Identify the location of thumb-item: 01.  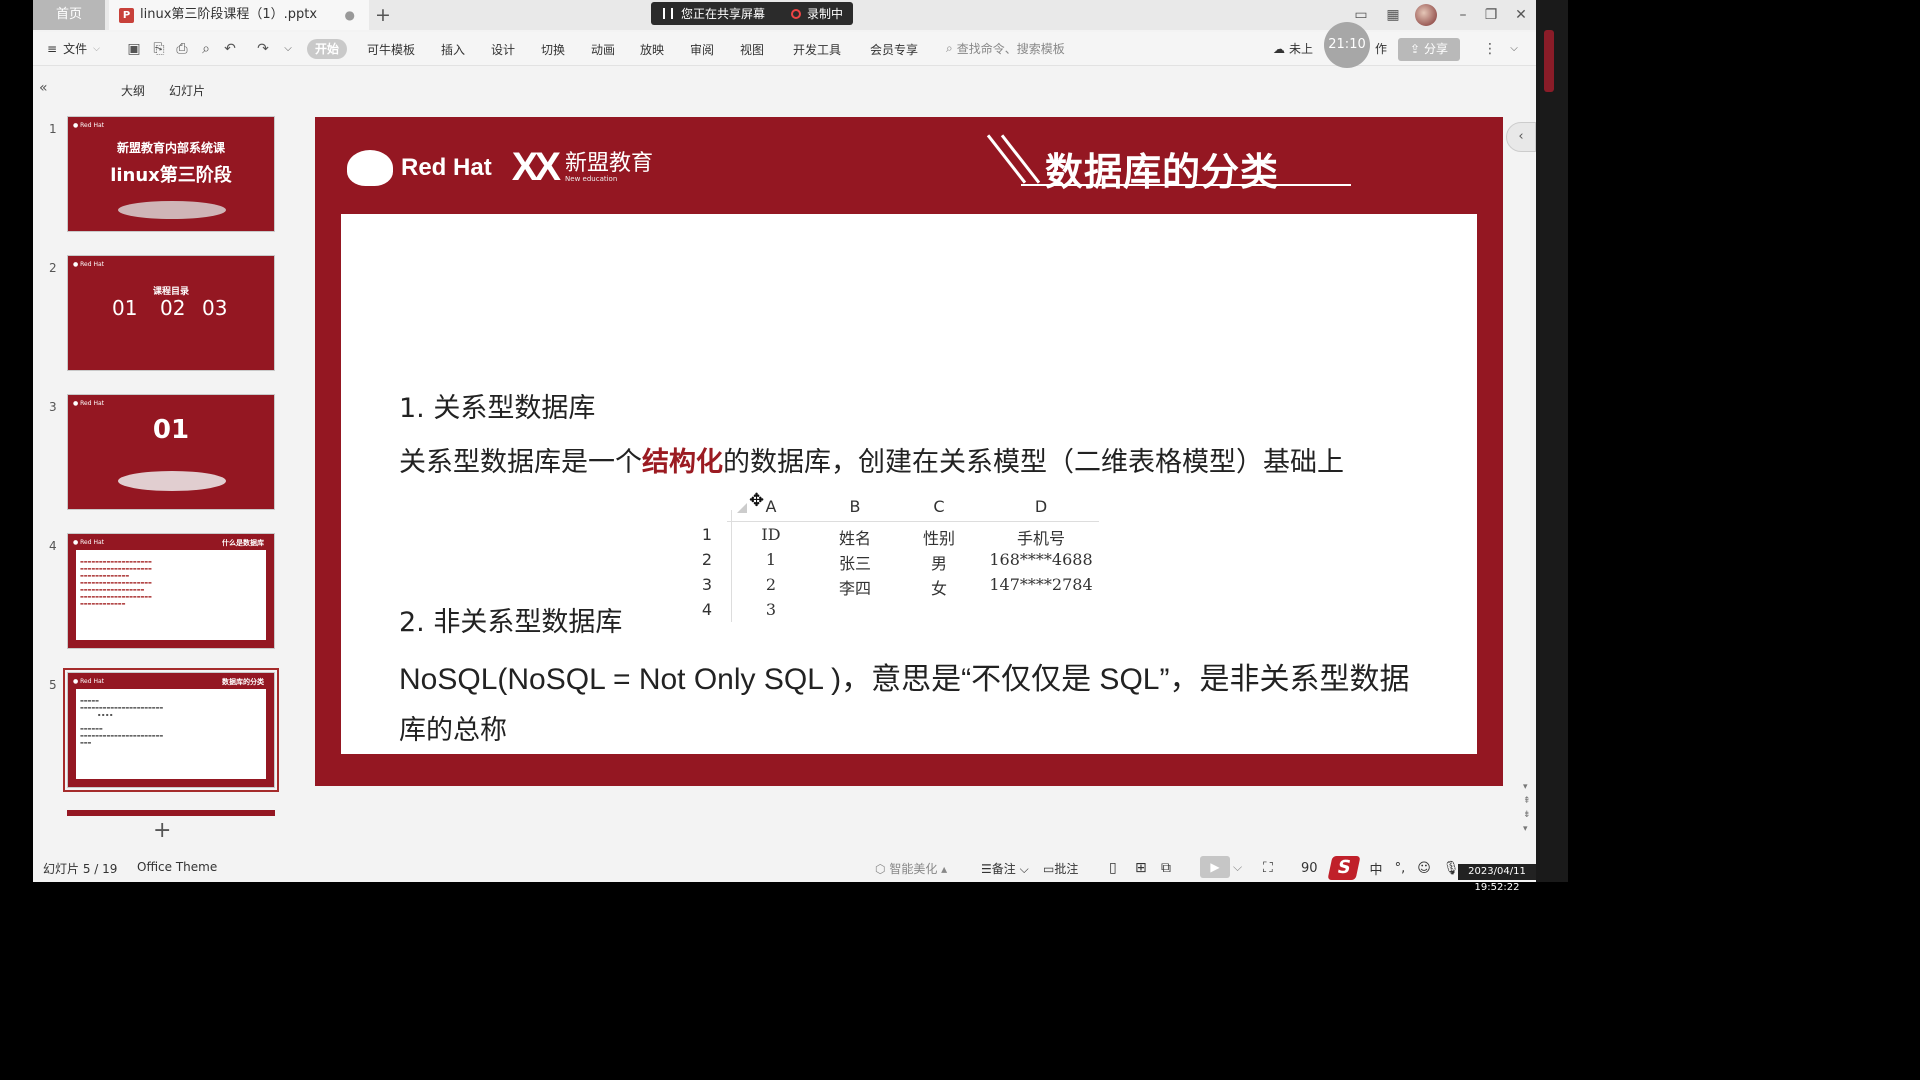
(125, 308).